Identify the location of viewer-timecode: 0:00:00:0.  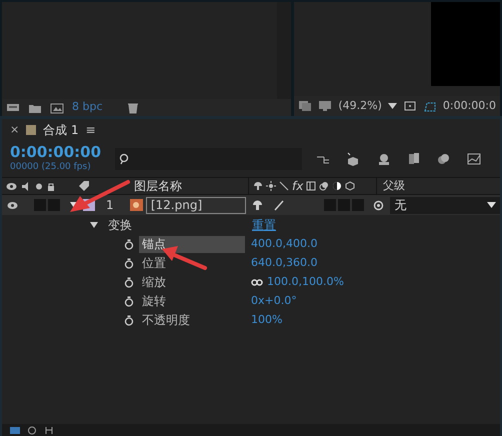
(469, 106).